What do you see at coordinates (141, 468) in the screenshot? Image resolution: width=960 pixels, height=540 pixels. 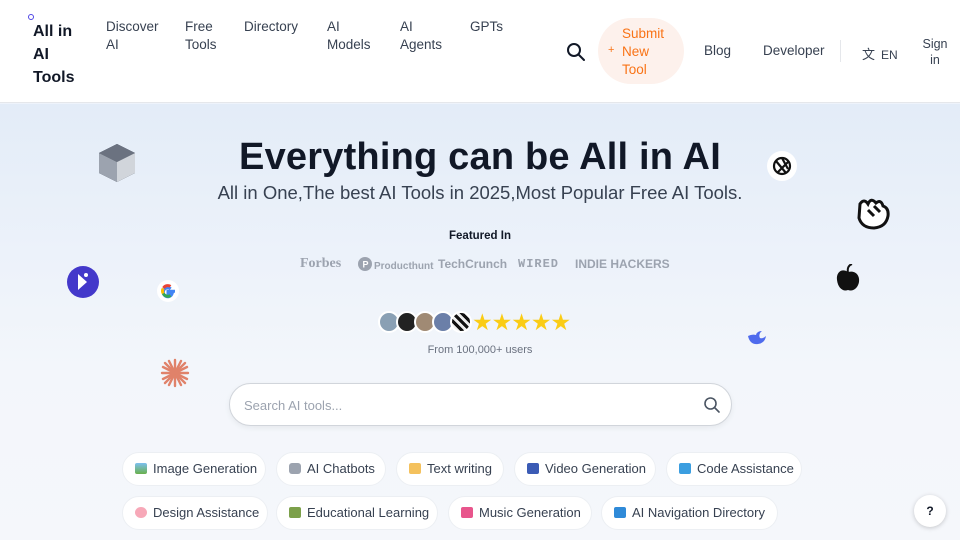 I see `picture-icon` at bounding box center [141, 468].